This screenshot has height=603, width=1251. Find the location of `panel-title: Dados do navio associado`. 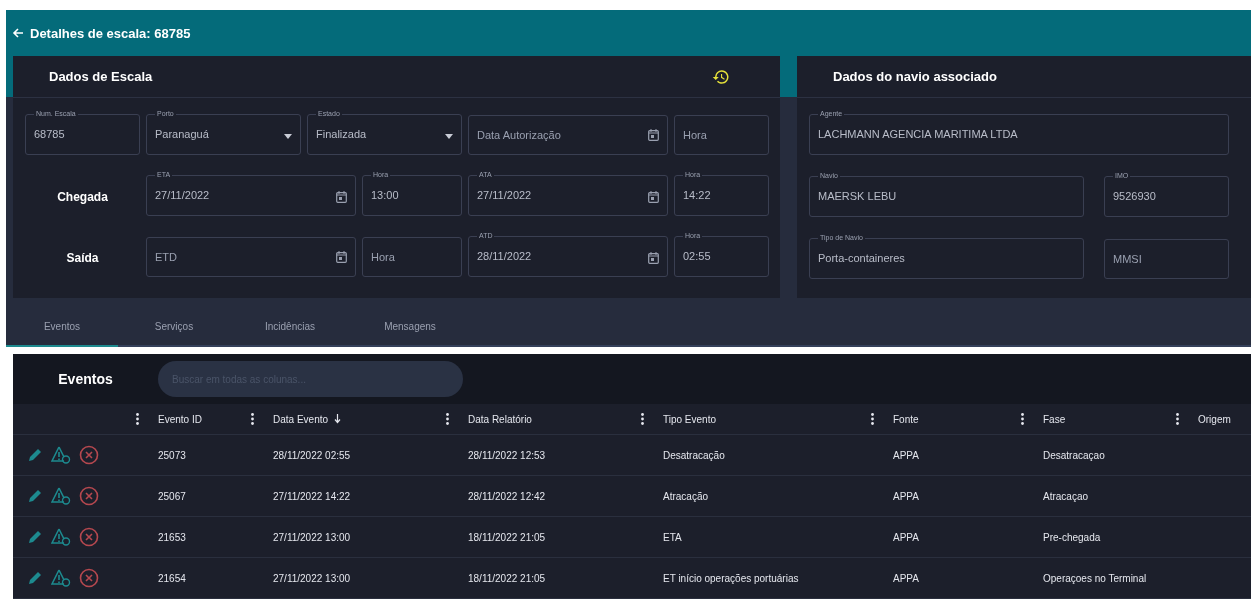

panel-title: Dados do navio associado is located at coordinates (915, 76).